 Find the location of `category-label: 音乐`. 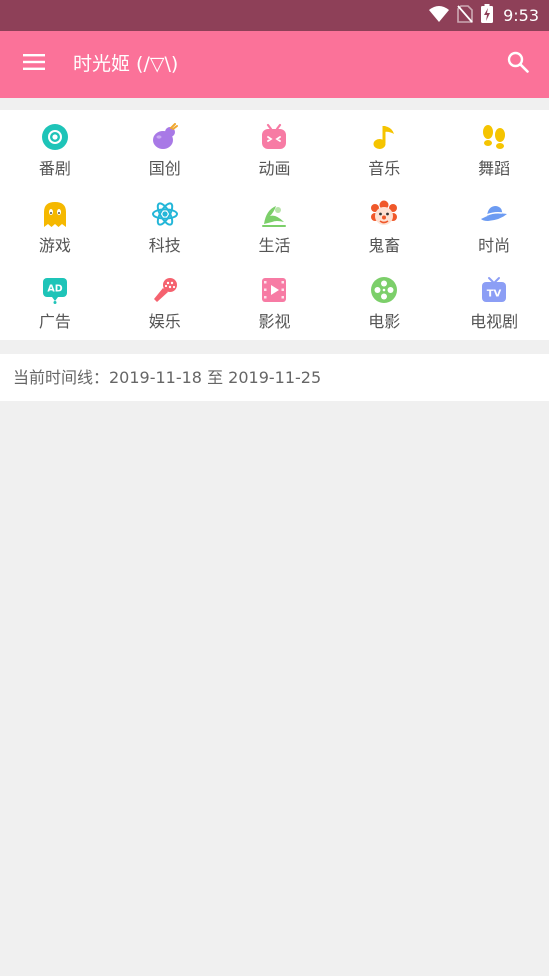

category-label: 音乐 is located at coordinates (384, 168).